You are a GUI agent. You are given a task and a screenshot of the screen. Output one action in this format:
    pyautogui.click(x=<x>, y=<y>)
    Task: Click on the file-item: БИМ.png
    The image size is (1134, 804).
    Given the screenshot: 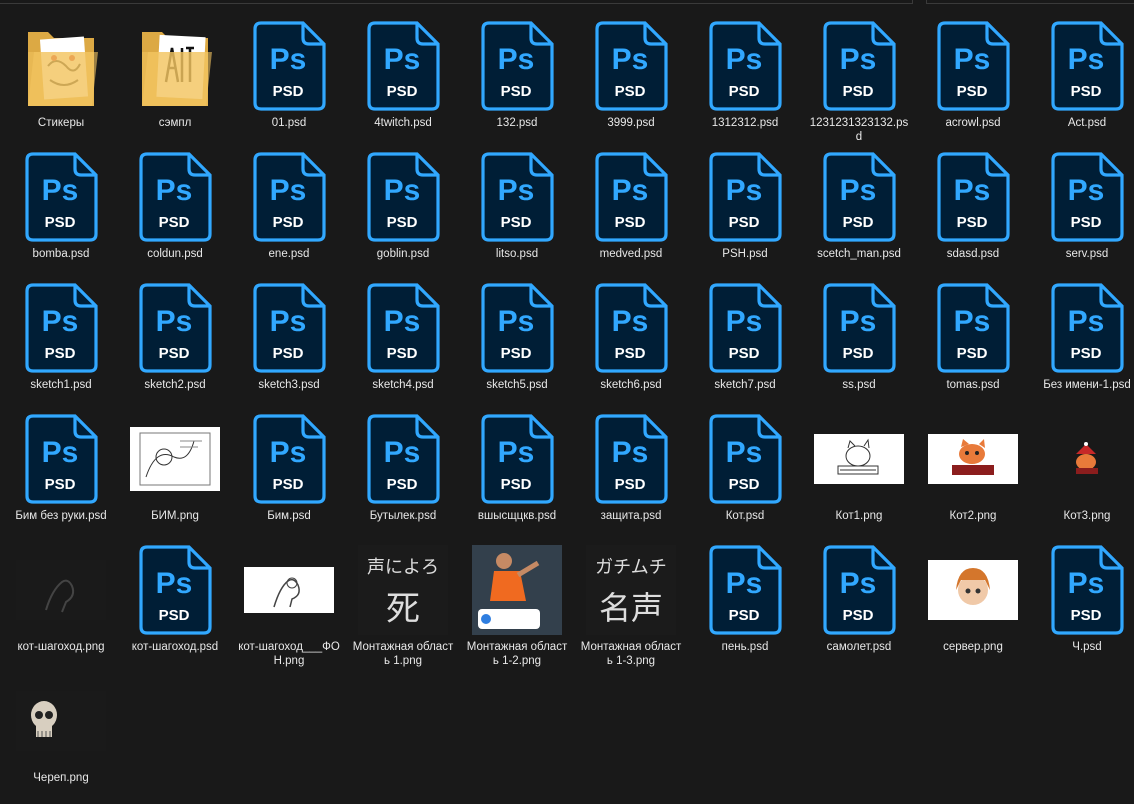 What is the action you would take?
    pyautogui.click(x=175, y=476)
    